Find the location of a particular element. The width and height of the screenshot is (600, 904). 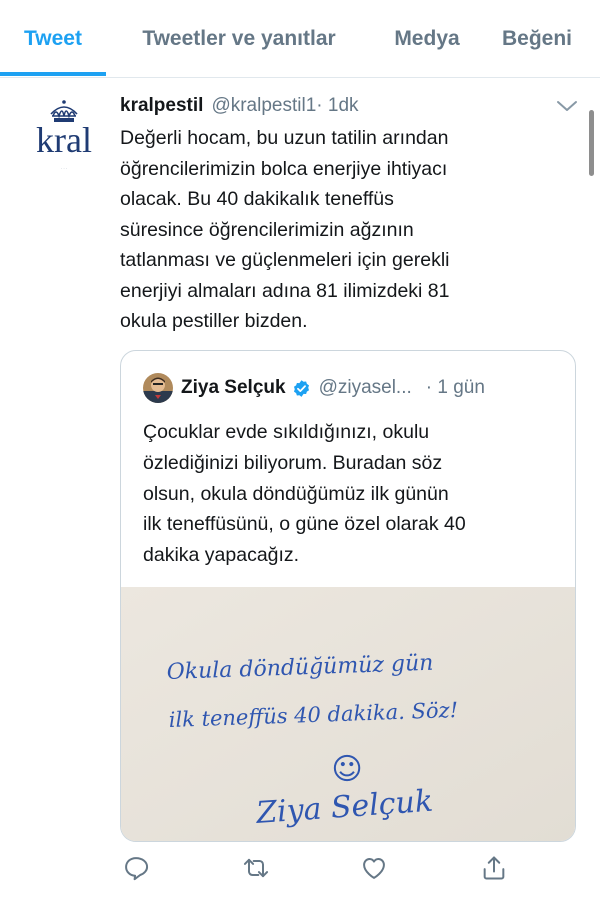

avatar: kral · · · is located at coordinates (64, 138).